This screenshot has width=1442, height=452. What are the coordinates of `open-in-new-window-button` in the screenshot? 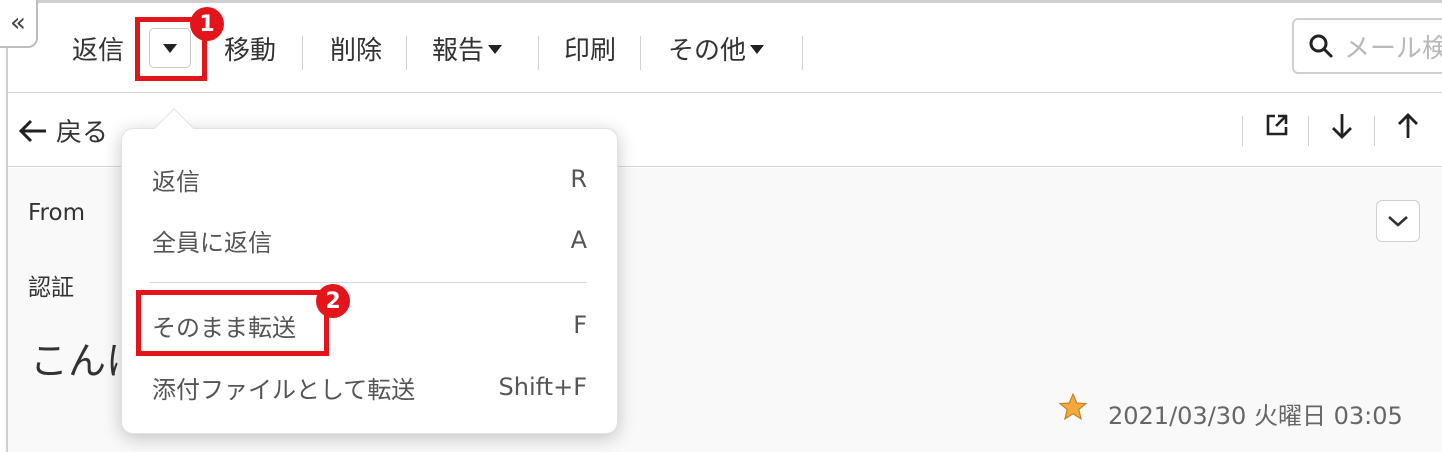 It's located at (1277, 127).